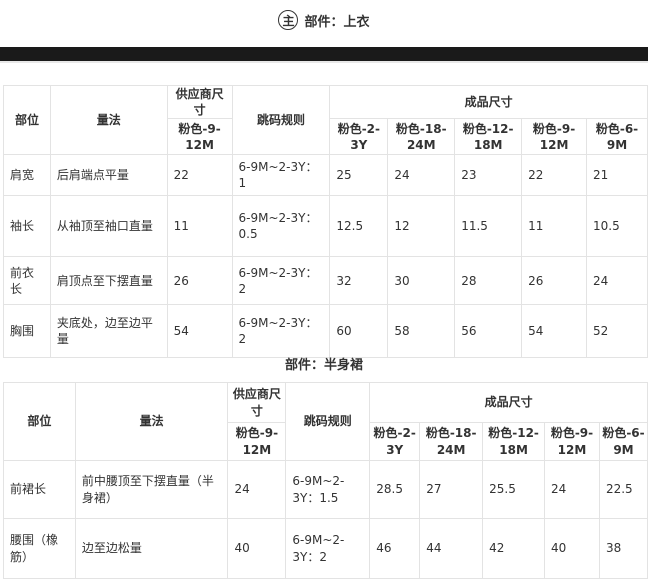  Describe the element at coordinates (554, 175) in the screenshot. I see `cell-value: 22` at that location.